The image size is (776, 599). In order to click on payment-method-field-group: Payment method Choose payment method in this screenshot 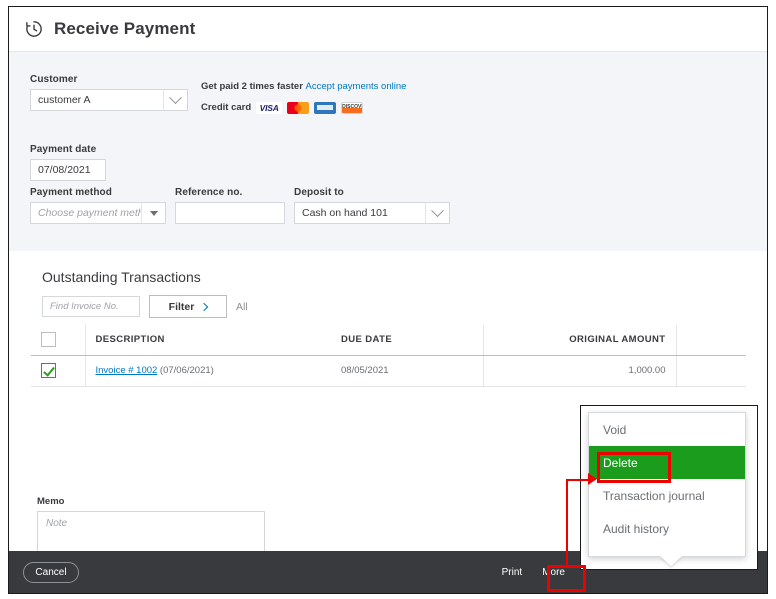, I will do `click(98, 205)`.